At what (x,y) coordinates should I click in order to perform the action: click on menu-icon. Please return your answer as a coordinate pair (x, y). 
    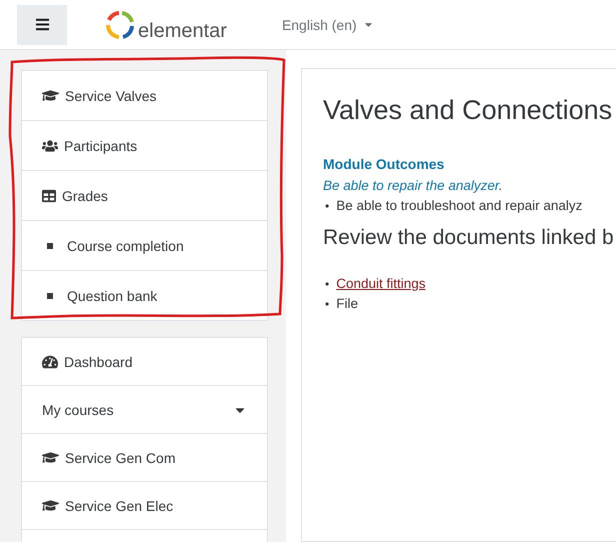
    Looking at the image, I should click on (42, 24).